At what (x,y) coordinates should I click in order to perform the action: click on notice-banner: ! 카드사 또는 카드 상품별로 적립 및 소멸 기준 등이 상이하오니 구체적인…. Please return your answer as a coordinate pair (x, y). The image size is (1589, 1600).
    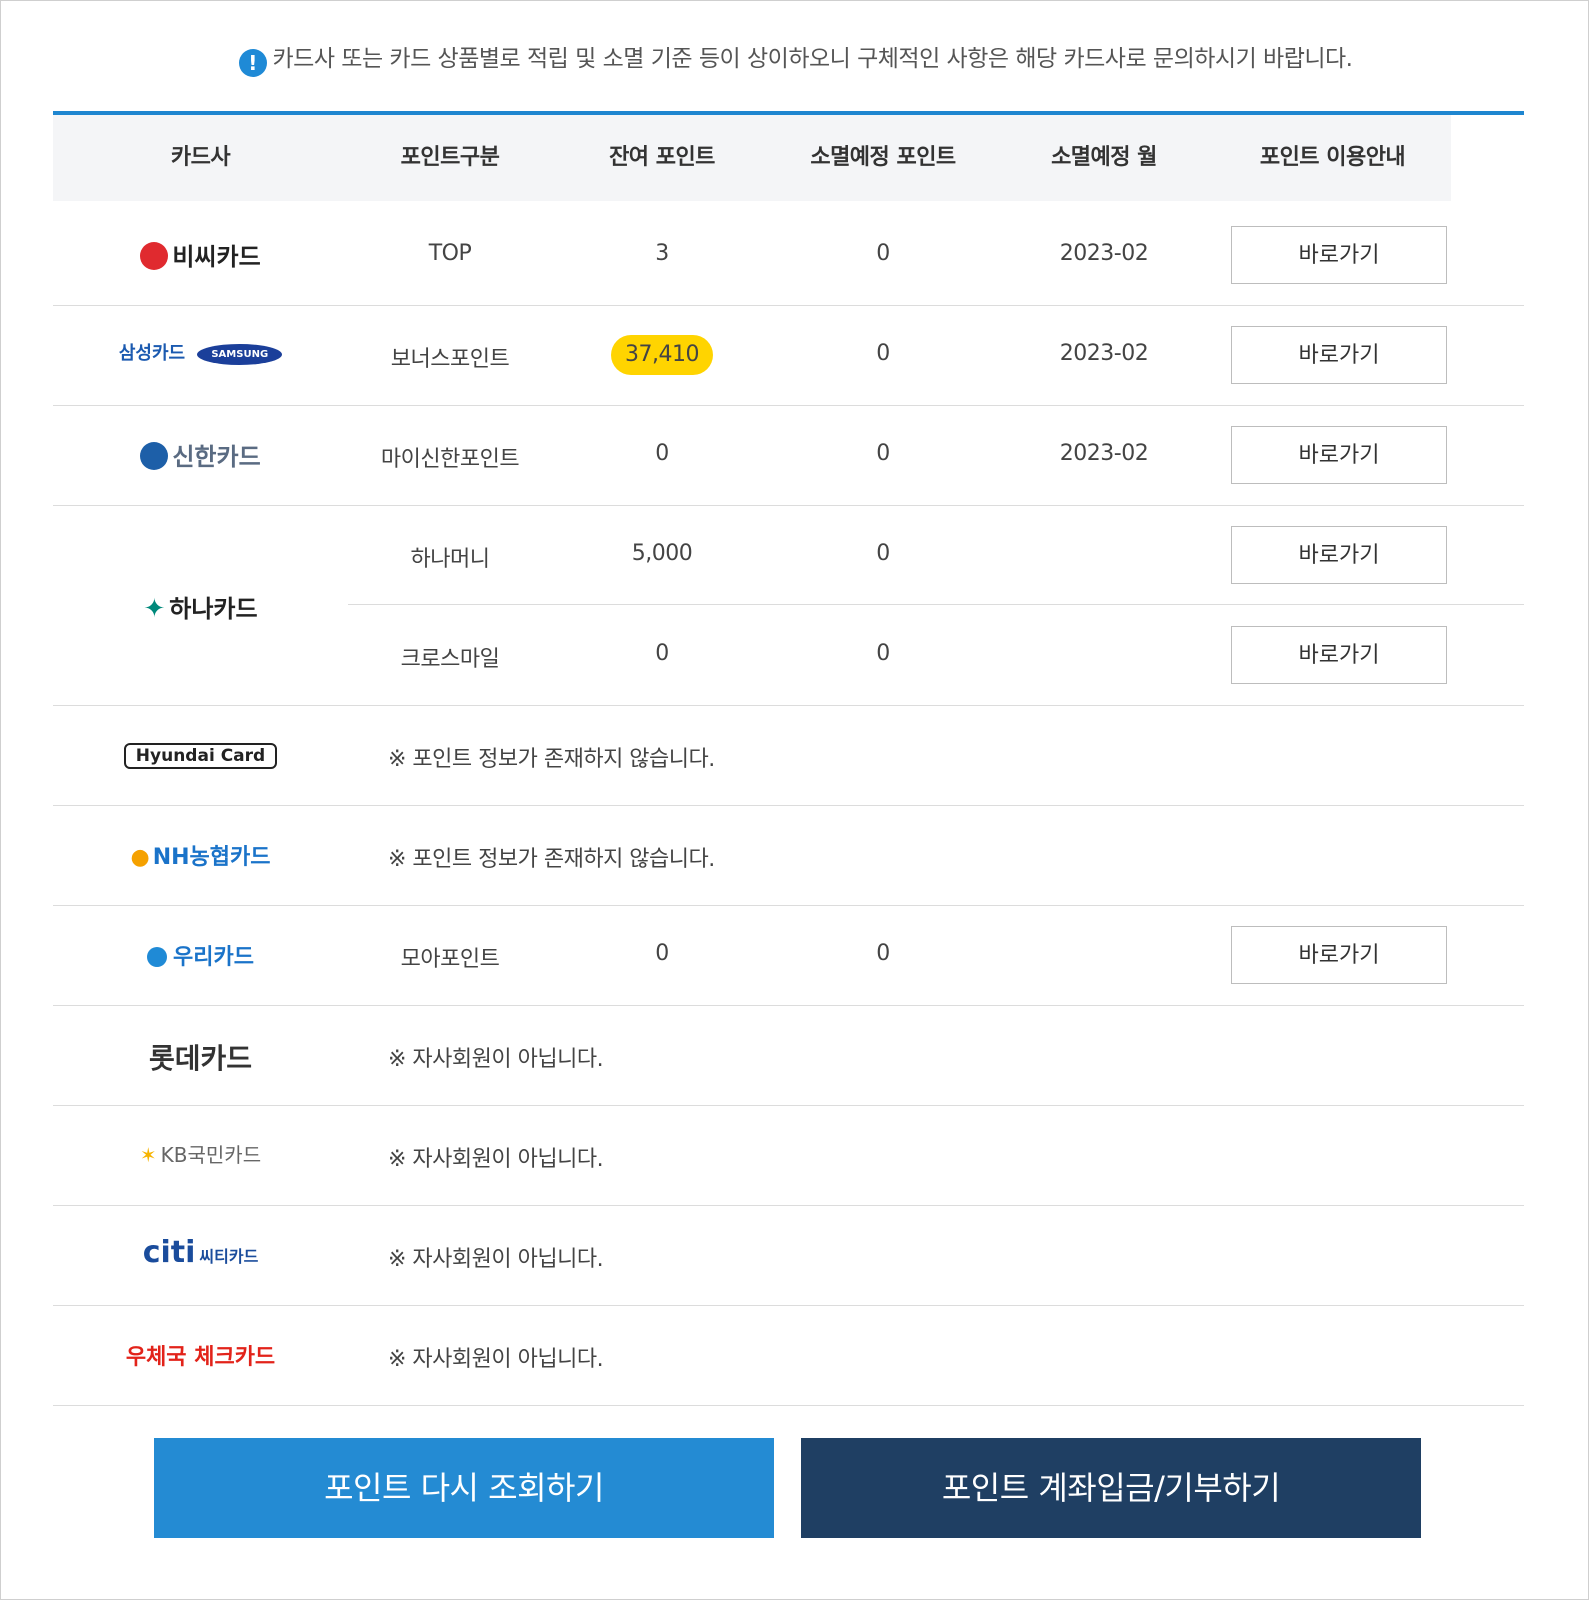
    Looking at the image, I should click on (795, 58).